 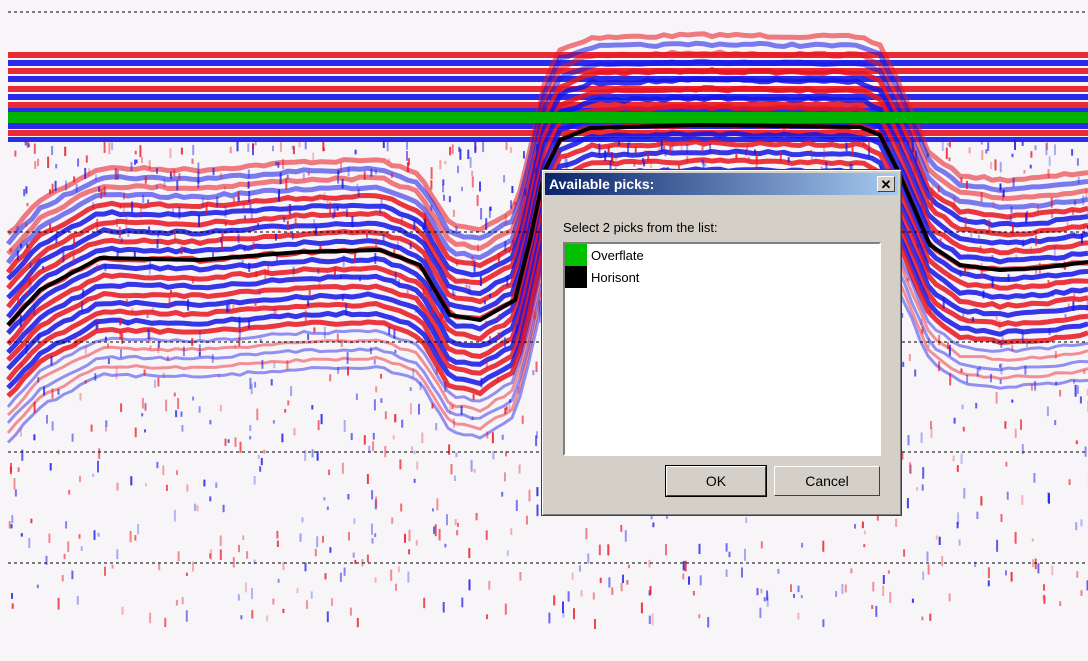 What do you see at coordinates (722, 349) in the screenshot?
I see `picks-listbox: Overflate Horisont` at bounding box center [722, 349].